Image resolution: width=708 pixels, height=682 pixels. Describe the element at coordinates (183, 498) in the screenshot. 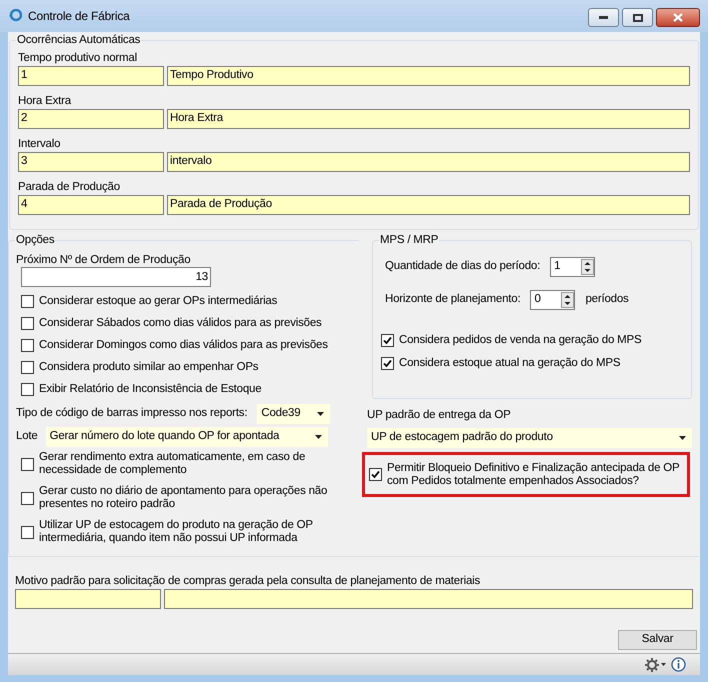

I see `checkbox-label: Gerar custo no diário de apontamento para operações não presentes no roteiro padrão` at that location.